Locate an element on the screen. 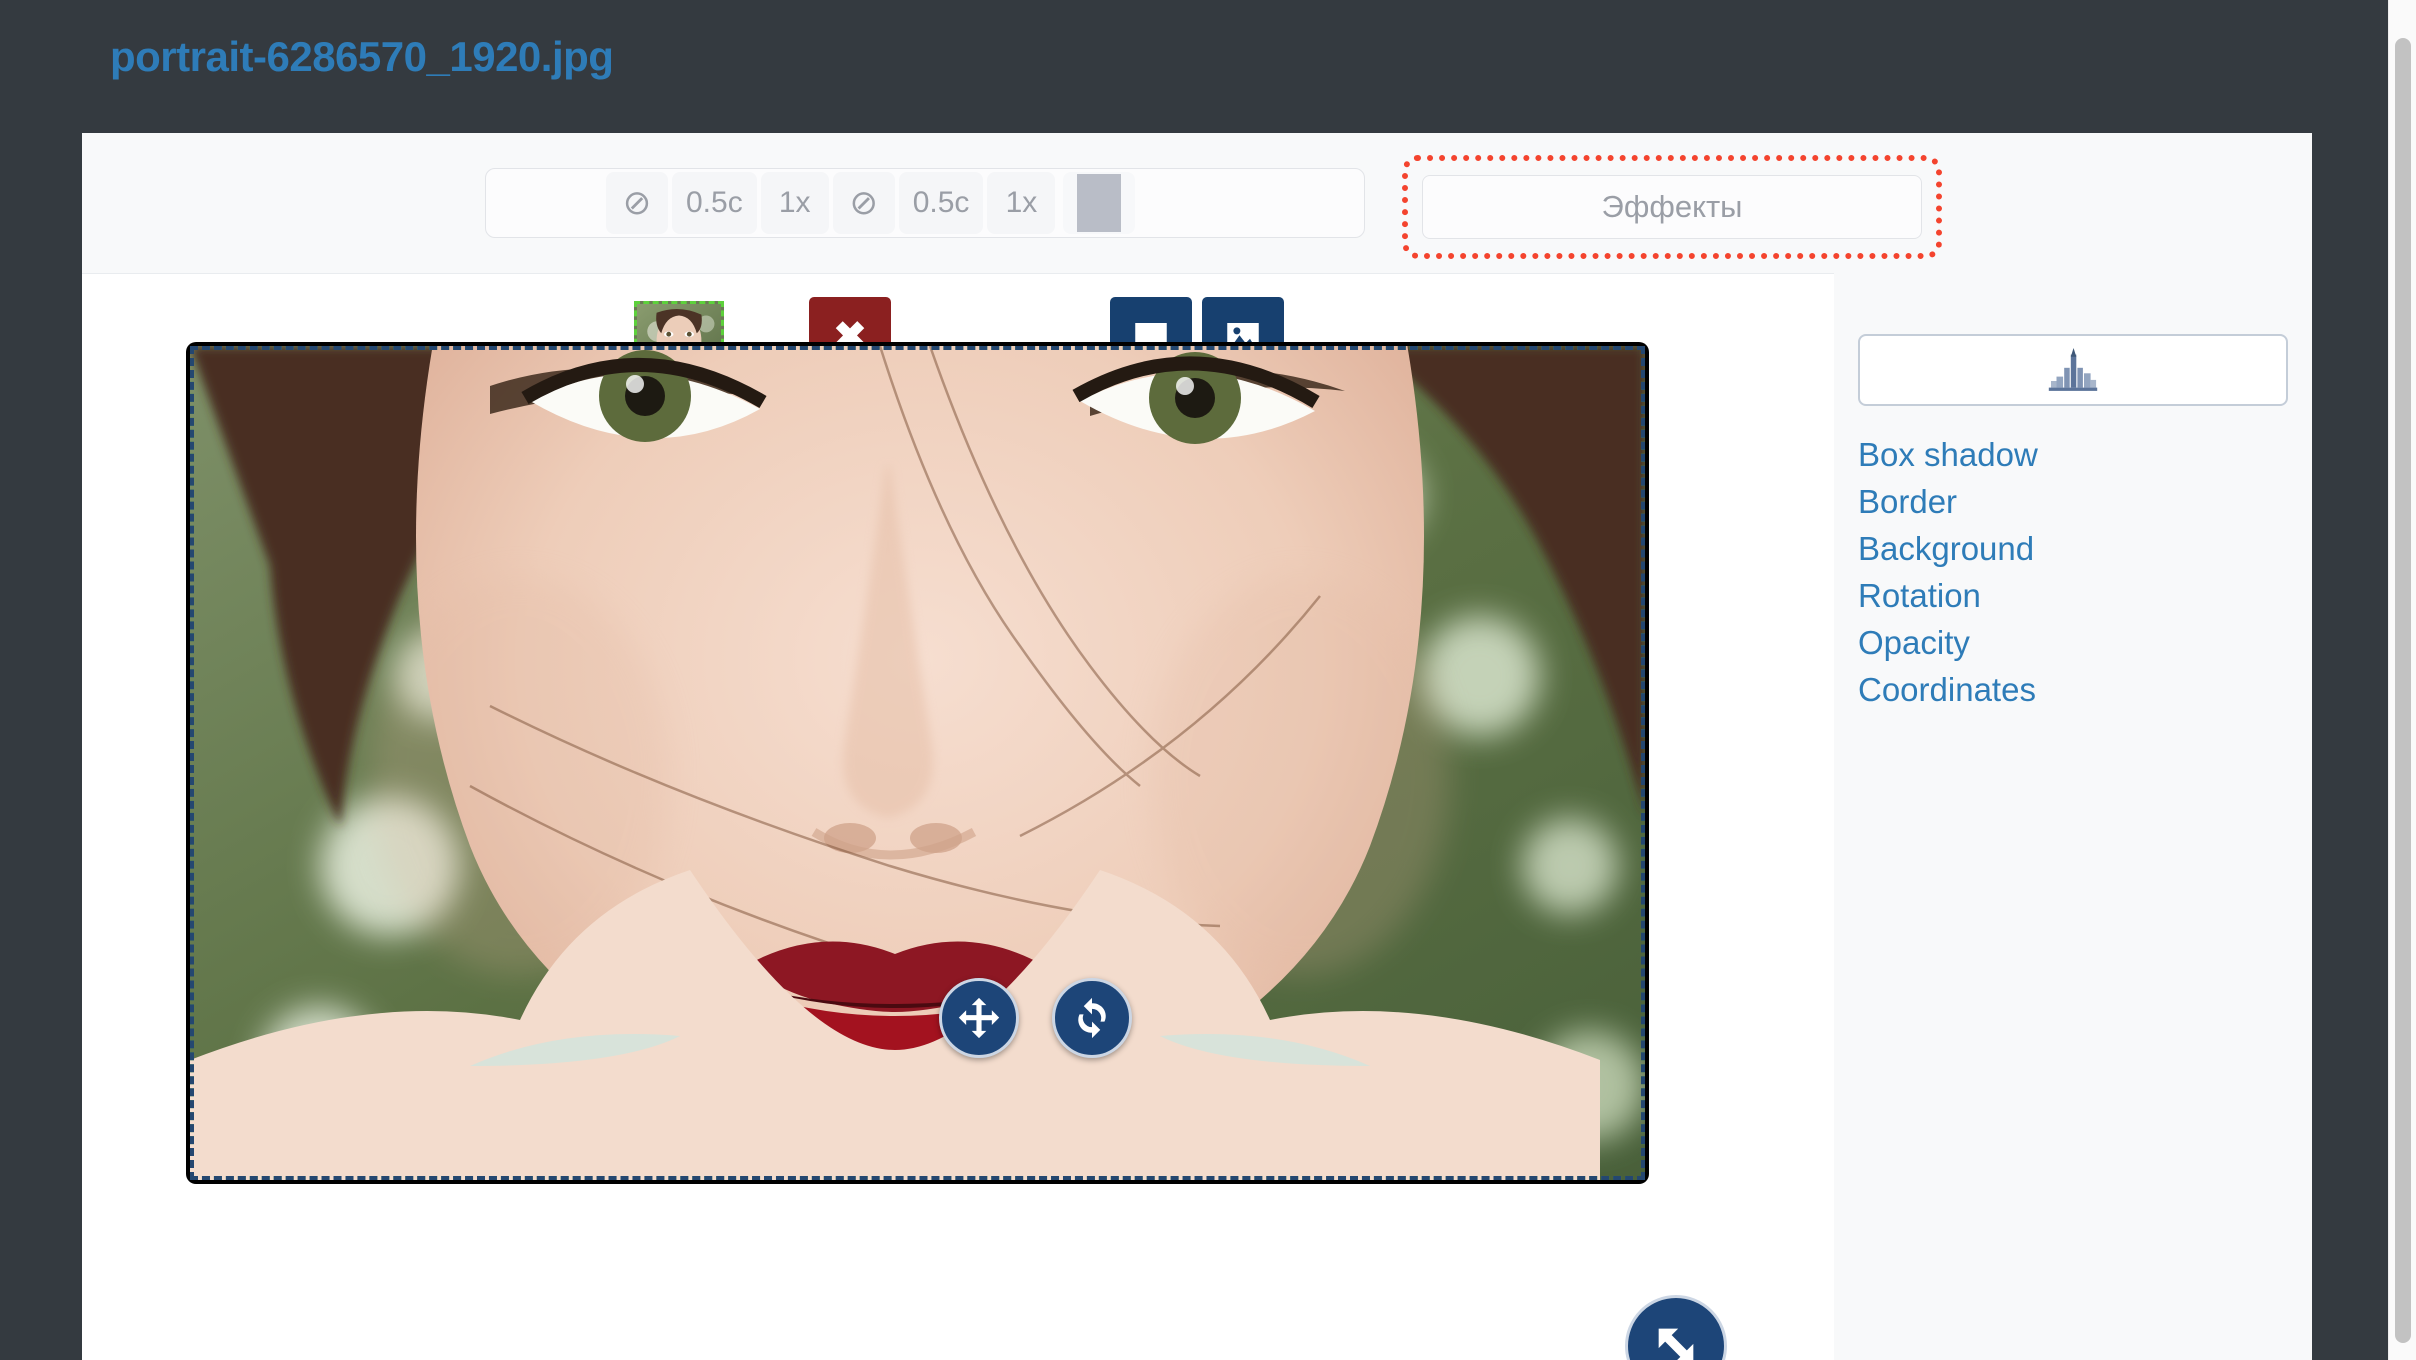 This screenshot has width=2416, height=1360. style-button-group: ⊘ 0.5c 1x ⊘ 0.5c 1x is located at coordinates (925, 203).